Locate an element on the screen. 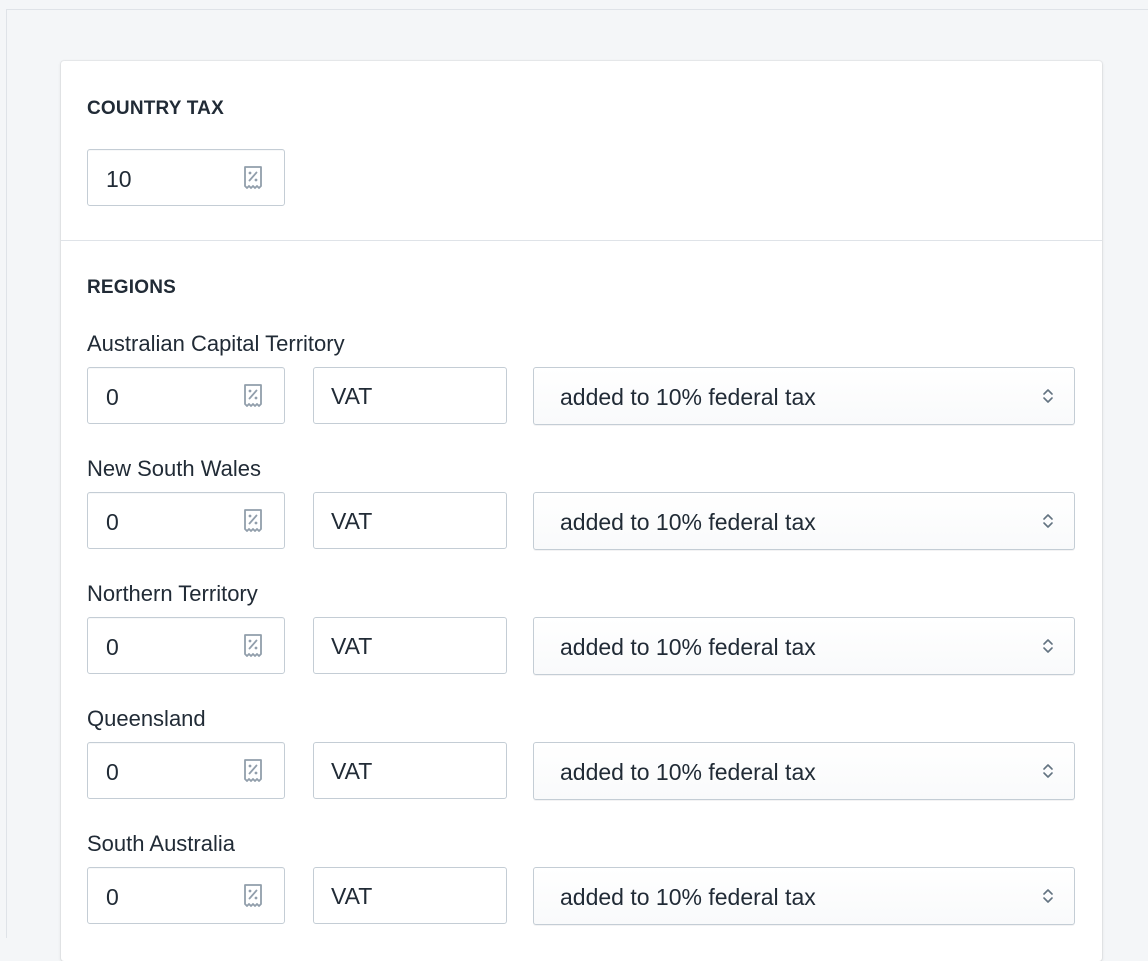 The image size is (1148, 961). region-name-label: Australian Capital Territory is located at coordinates (216, 343).